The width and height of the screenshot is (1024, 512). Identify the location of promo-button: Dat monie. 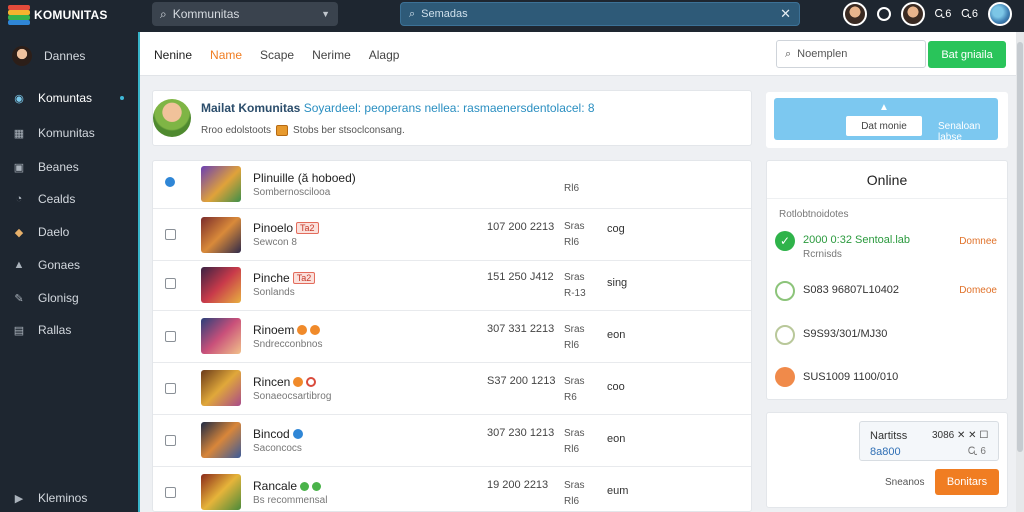
(884, 126).